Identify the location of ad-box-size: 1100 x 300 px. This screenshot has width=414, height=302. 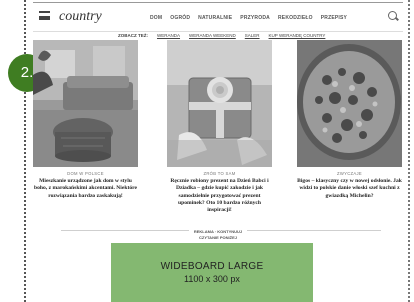
(212, 279).